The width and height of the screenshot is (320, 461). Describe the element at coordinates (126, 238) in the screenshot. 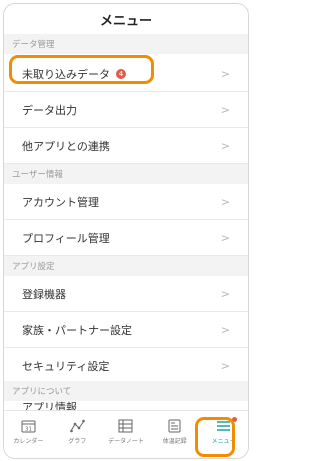

I see `menu-item-profile-management: プロフィール管理 >` at that location.